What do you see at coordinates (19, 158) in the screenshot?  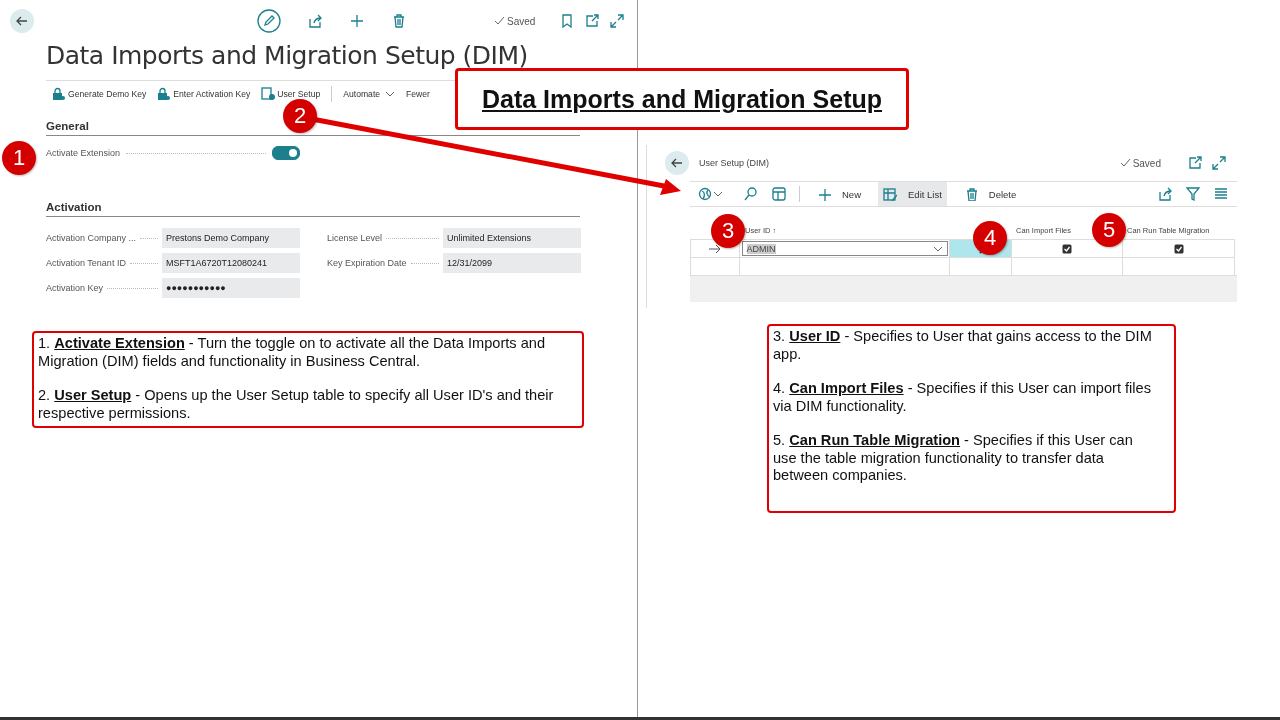 I see `step-badge: 1` at bounding box center [19, 158].